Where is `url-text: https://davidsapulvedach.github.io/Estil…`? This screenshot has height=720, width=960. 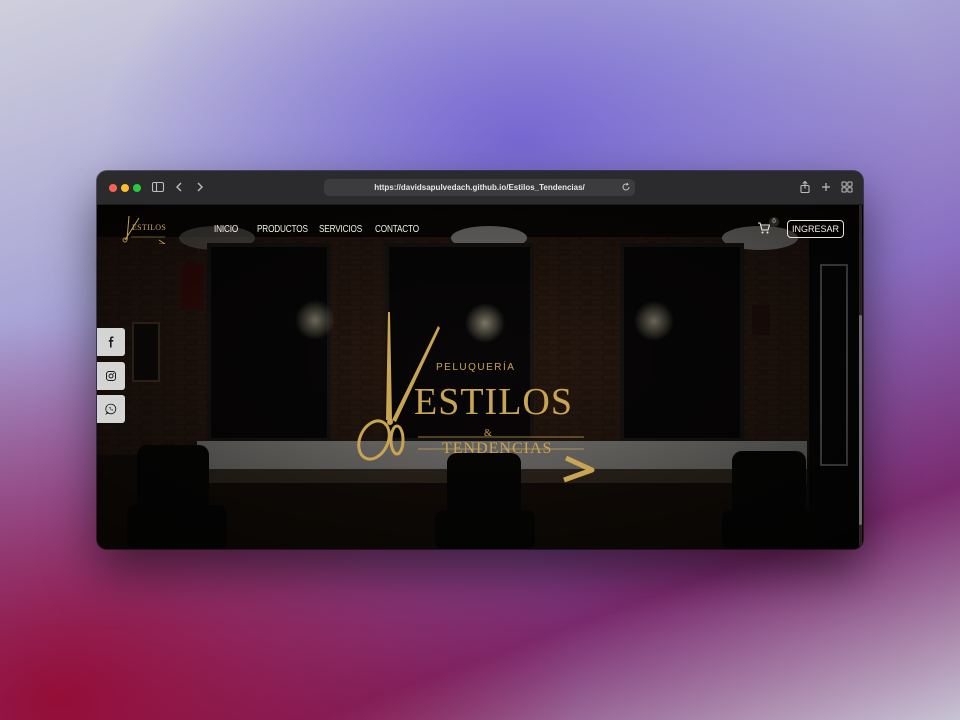 url-text: https://davidsapulvedach.github.io/Estil… is located at coordinates (479, 187).